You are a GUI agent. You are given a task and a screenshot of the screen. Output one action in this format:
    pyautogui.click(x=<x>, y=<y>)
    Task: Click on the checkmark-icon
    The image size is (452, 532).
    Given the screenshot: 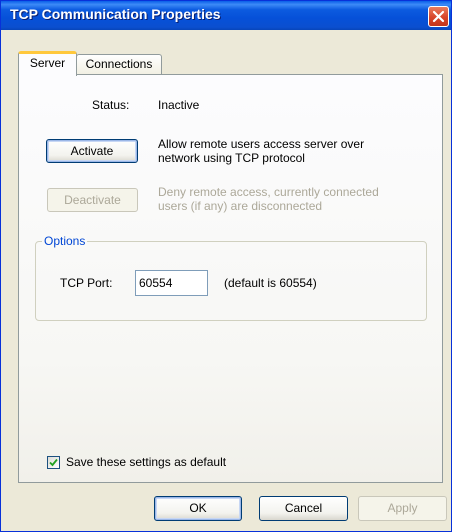 What is the action you would take?
    pyautogui.click(x=53, y=462)
    